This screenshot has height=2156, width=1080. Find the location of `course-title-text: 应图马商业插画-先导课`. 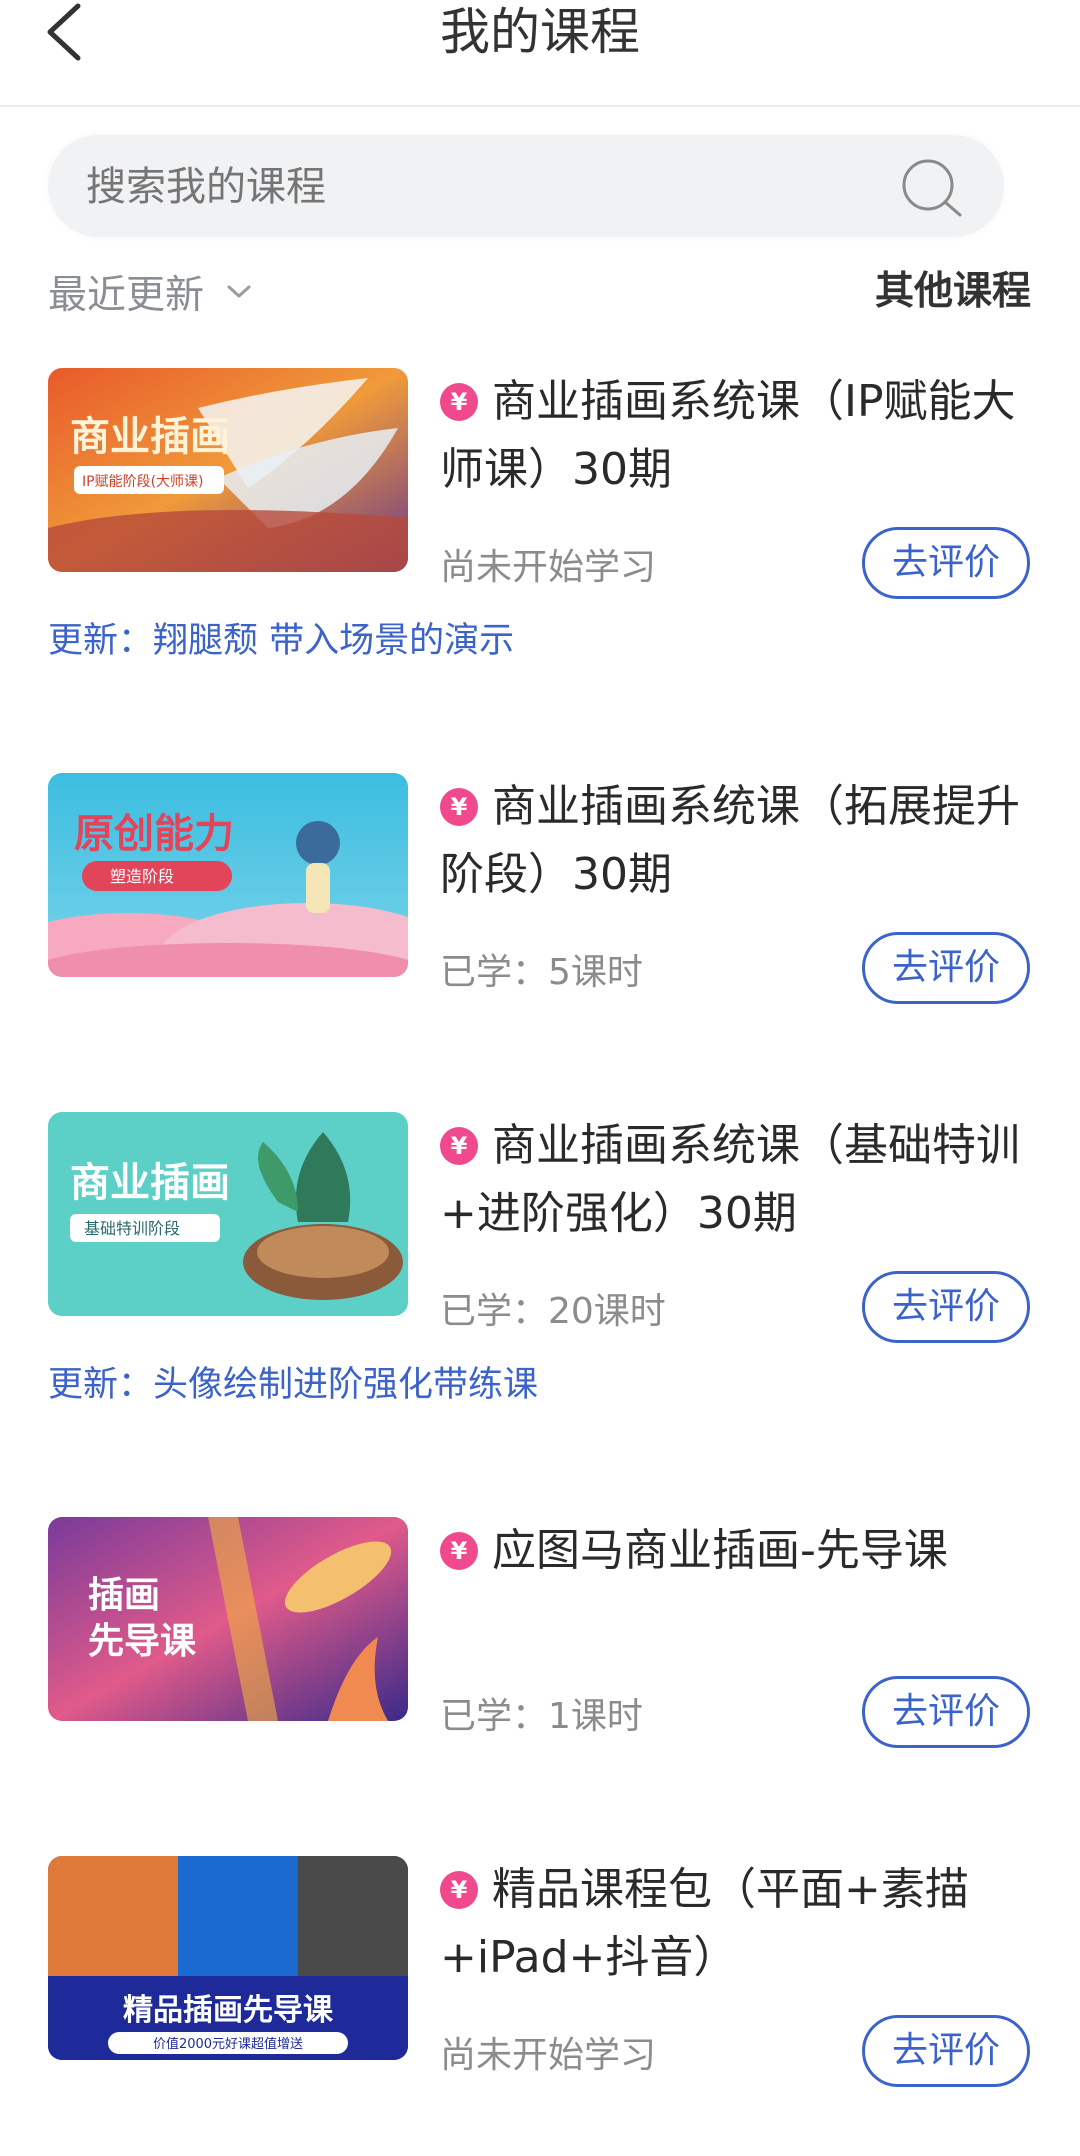

course-title-text: 应图马商业插画-先导课 is located at coordinates (720, 1550).